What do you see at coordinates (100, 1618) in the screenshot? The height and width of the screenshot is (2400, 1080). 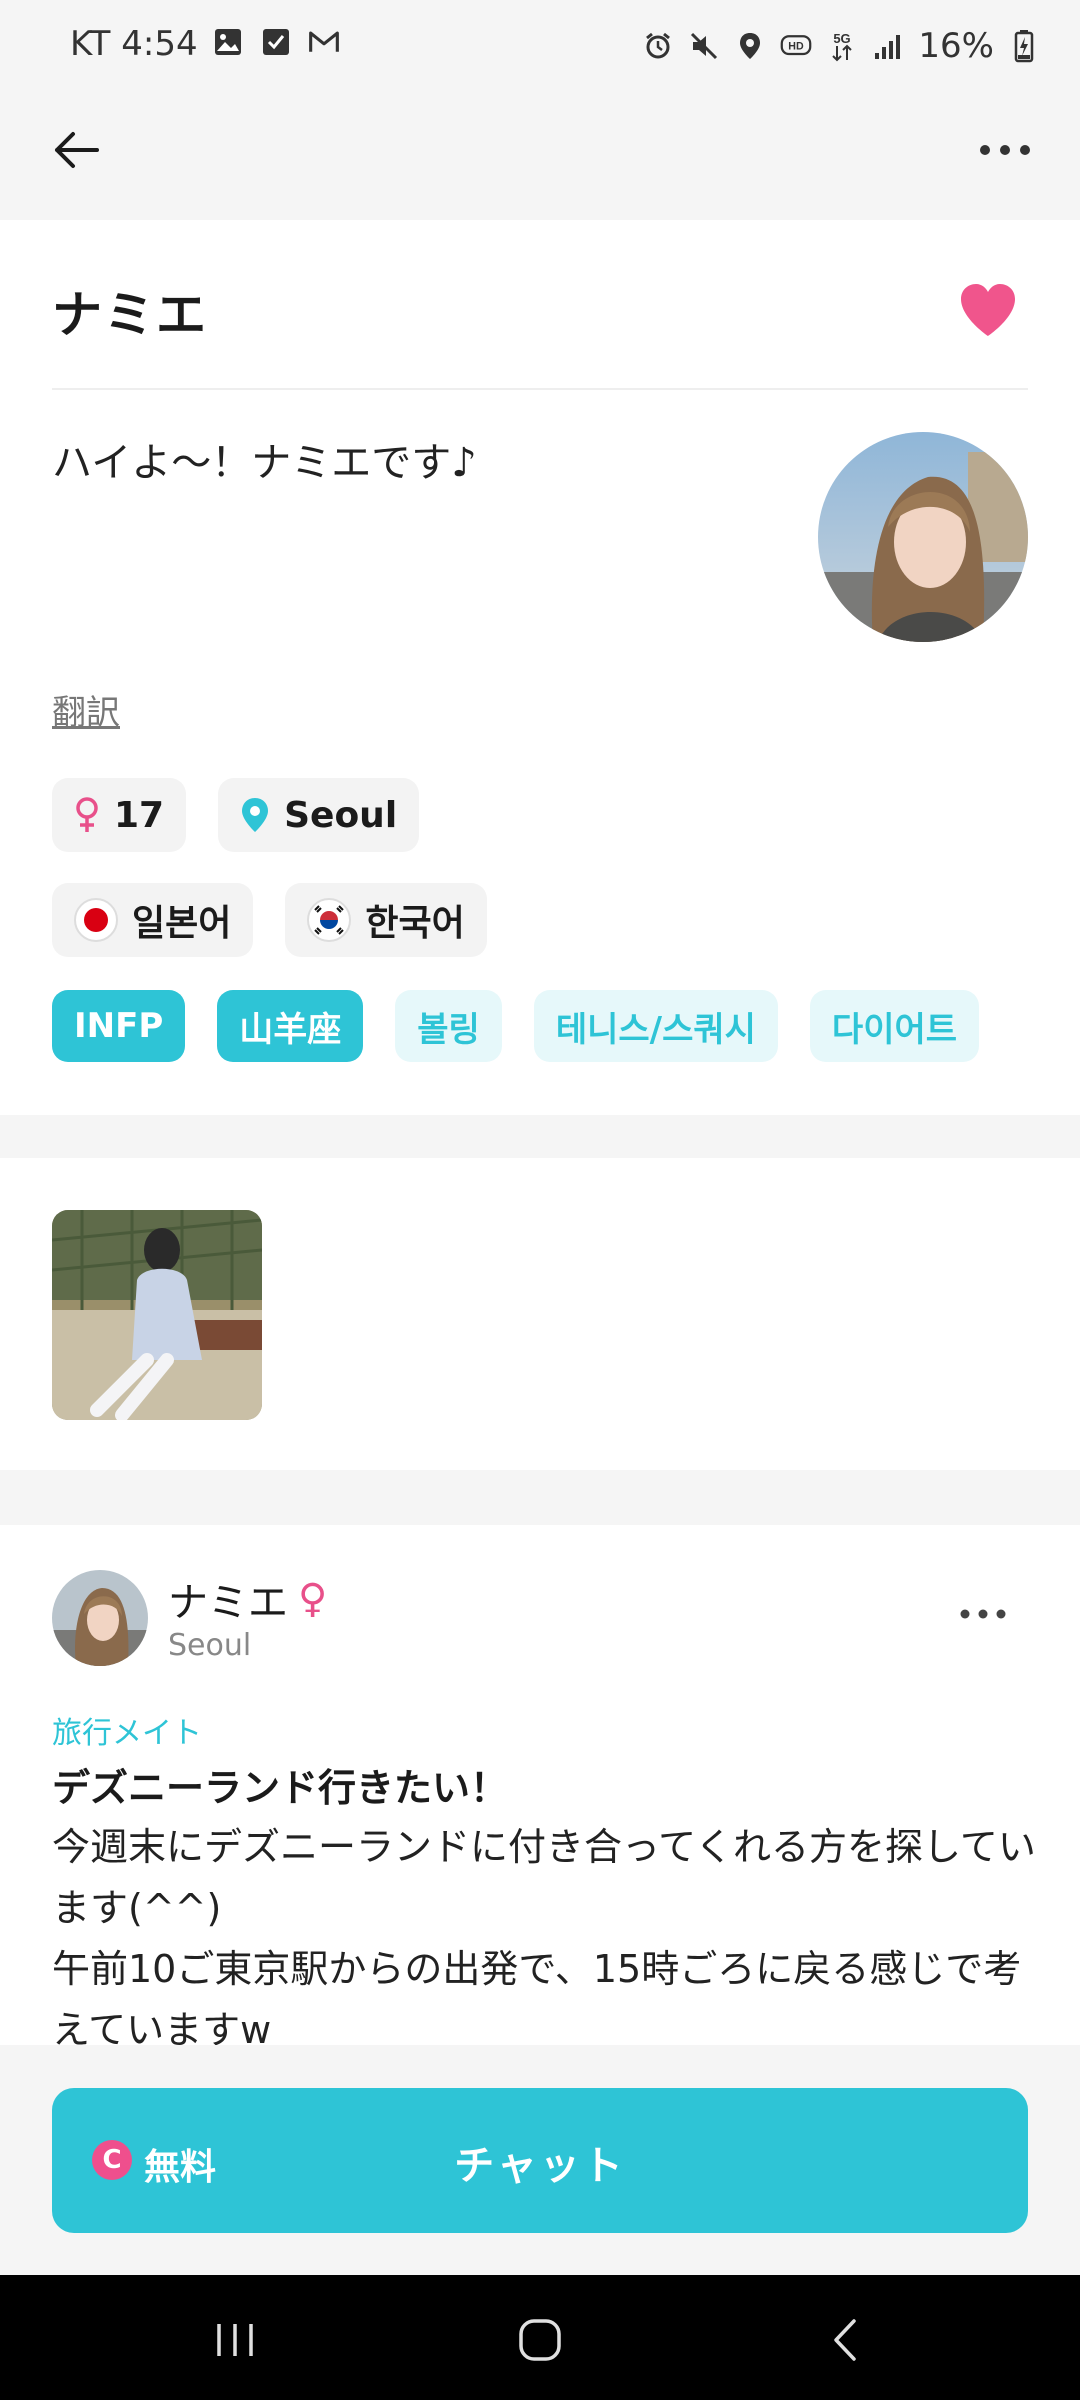 I see `post-author-avatar` at bounding box center [100, 1618].